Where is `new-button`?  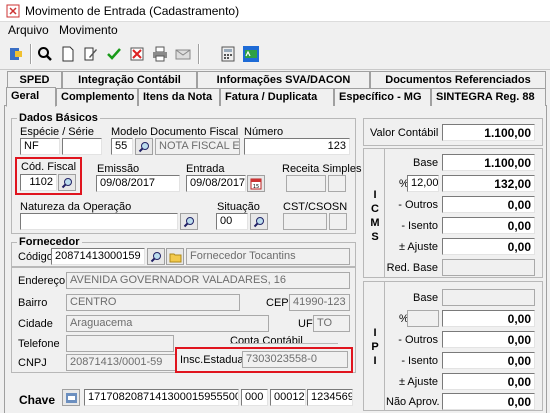
new-button is located at coordinates (68, 54).